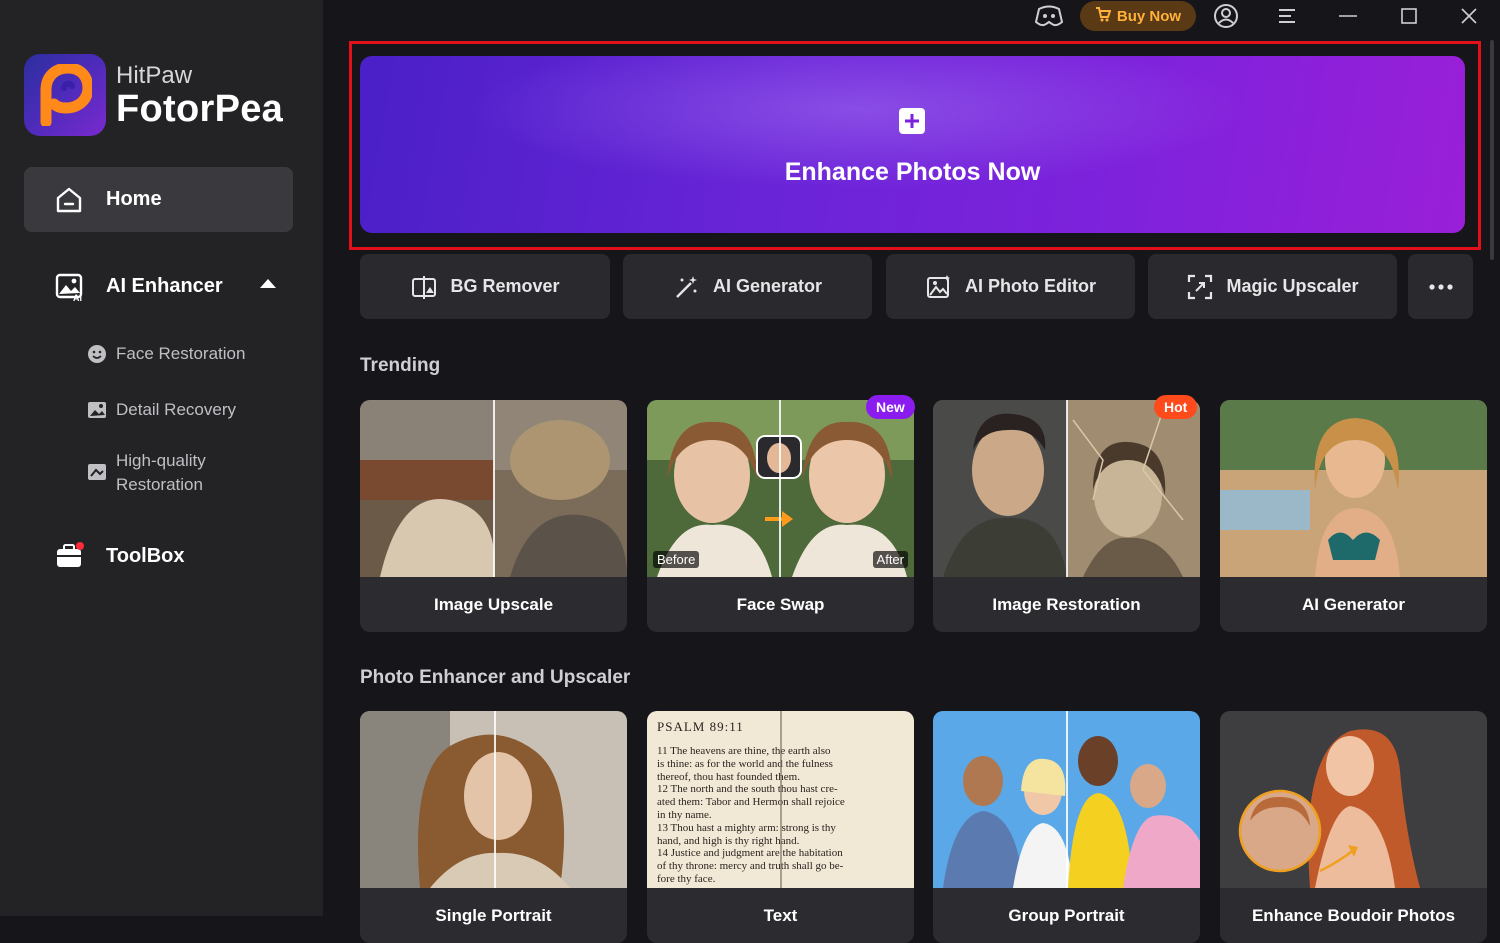 This screenshot has height=943, width=1500. I want to click on brand-name-small: HitPaw, so click(154, 75).